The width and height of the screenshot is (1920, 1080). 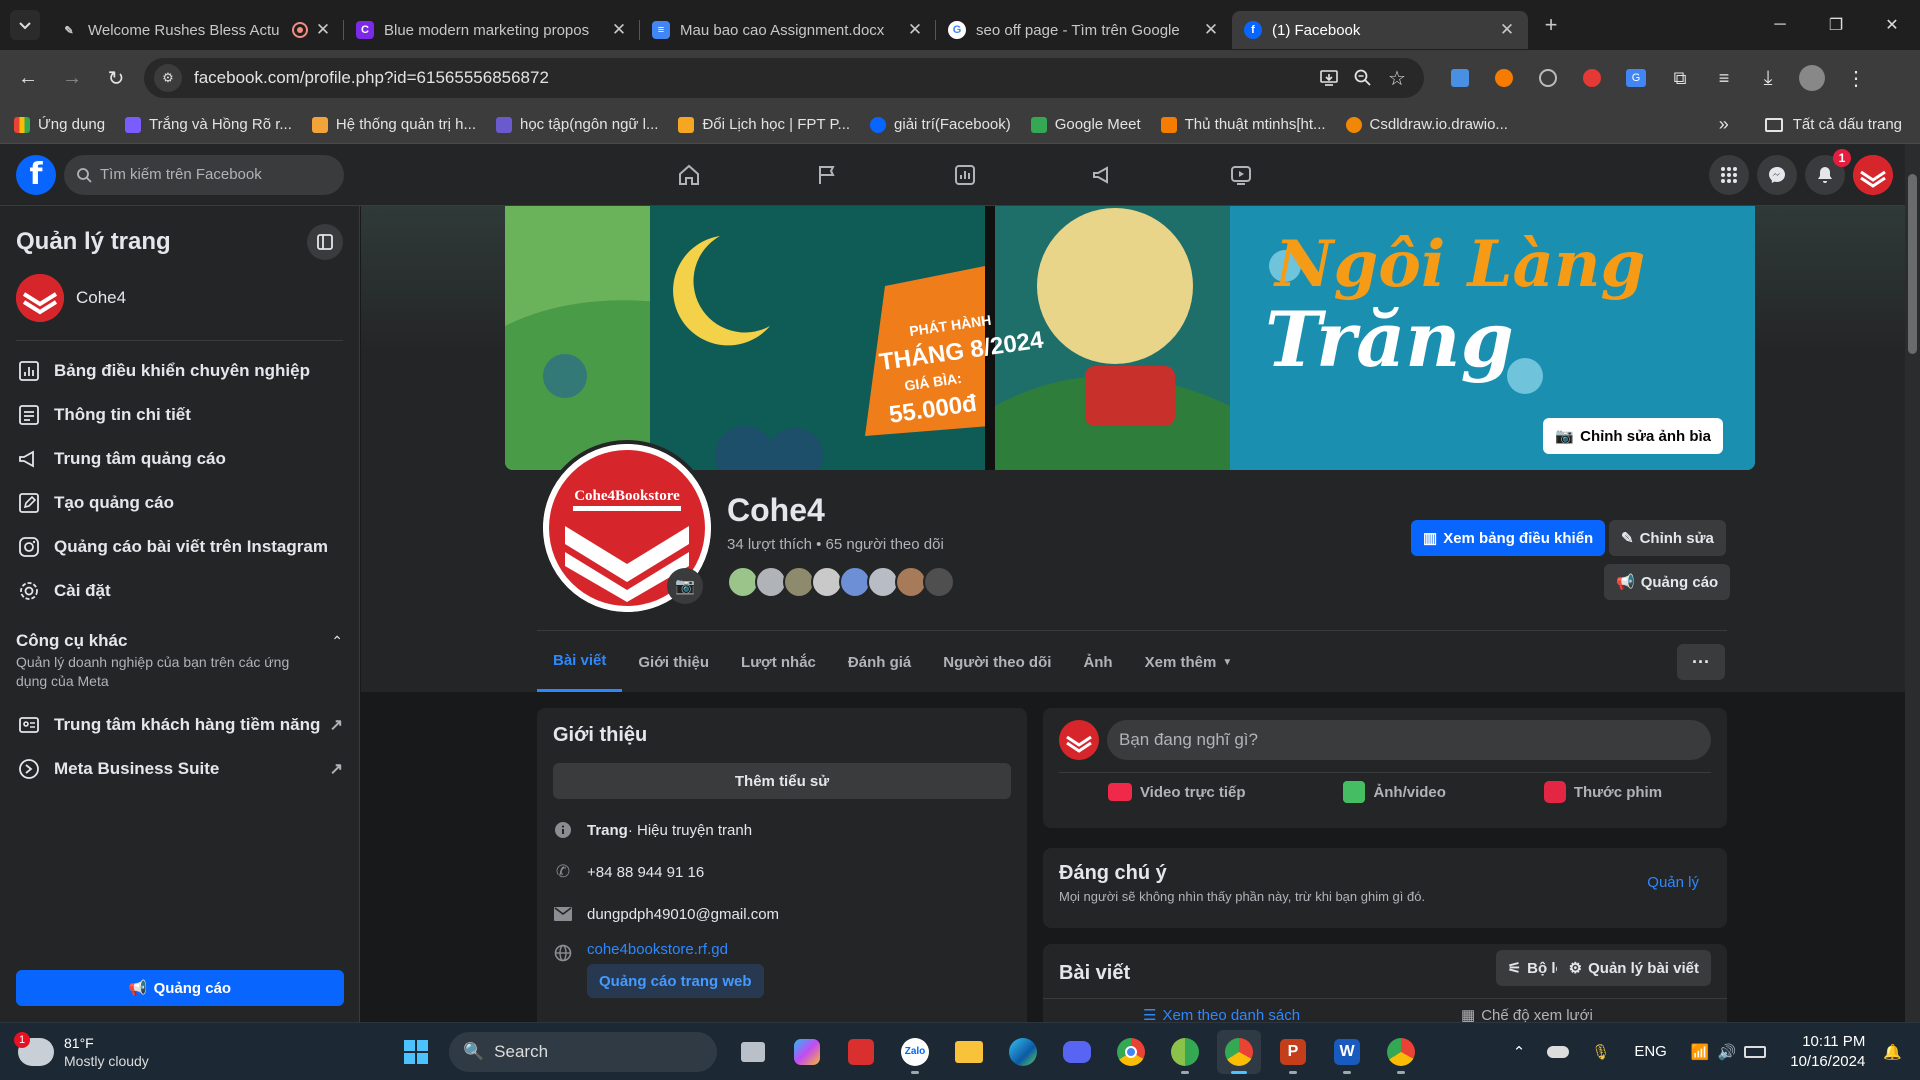 What do you see at coordinates (689, 175) in the screenshot?
I see `nav-home` at bounding box center [689, 175].